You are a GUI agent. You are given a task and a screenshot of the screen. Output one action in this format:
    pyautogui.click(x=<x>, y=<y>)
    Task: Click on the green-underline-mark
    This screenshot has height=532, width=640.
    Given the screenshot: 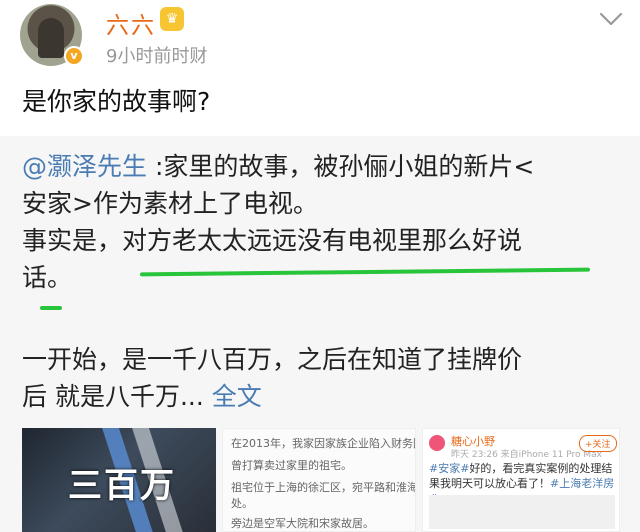 What is the action you would take?
    pyautogui.click(x=365, y=272)
    